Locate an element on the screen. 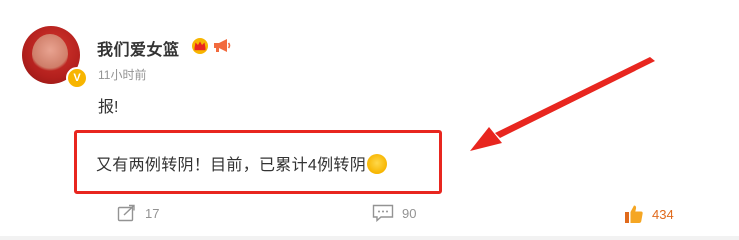 Image resolution: width=739 pixels, height=240 pixels. comment-button: 90 is located at coordinates (394, 213).